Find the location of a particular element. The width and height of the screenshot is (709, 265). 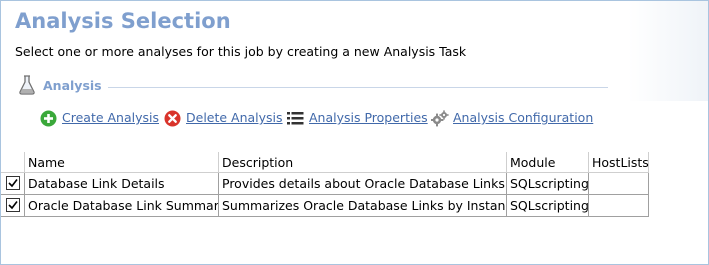

analysis-properties-button: Analysis Properties is located at coordinates (357, 119).